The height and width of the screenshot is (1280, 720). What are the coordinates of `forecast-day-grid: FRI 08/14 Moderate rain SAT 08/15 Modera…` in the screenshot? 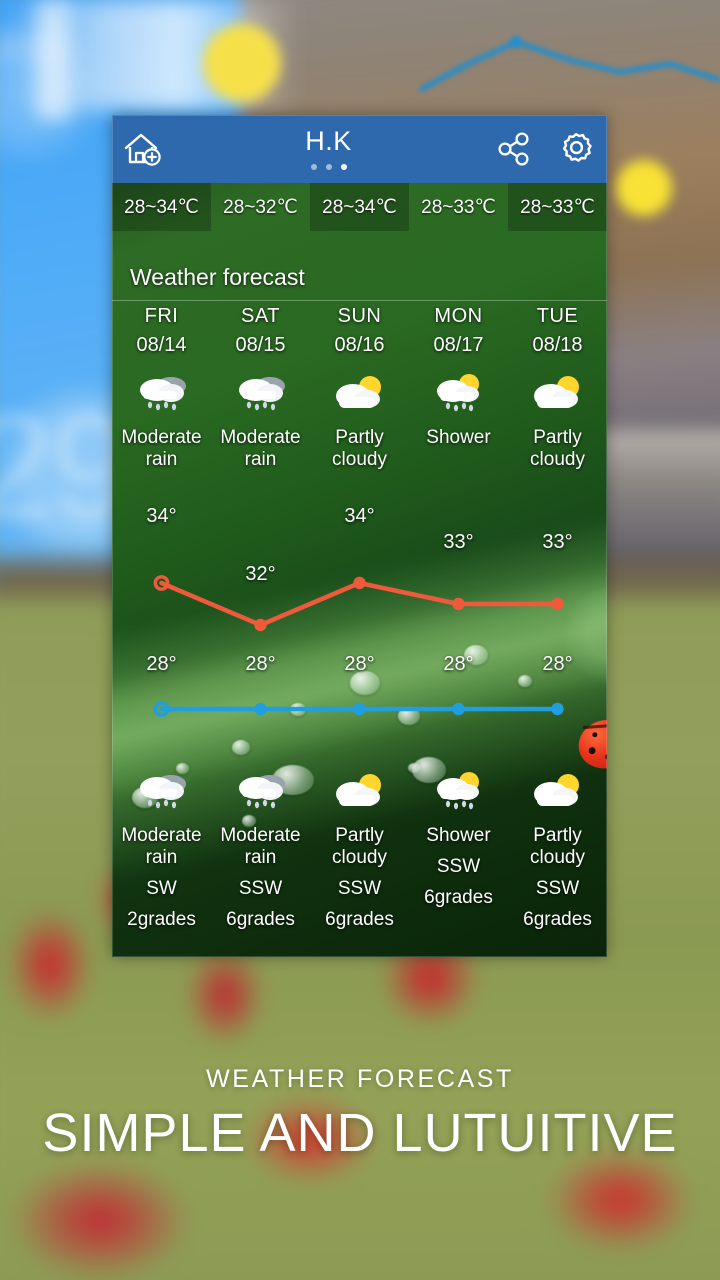 It's located at (359, 388).